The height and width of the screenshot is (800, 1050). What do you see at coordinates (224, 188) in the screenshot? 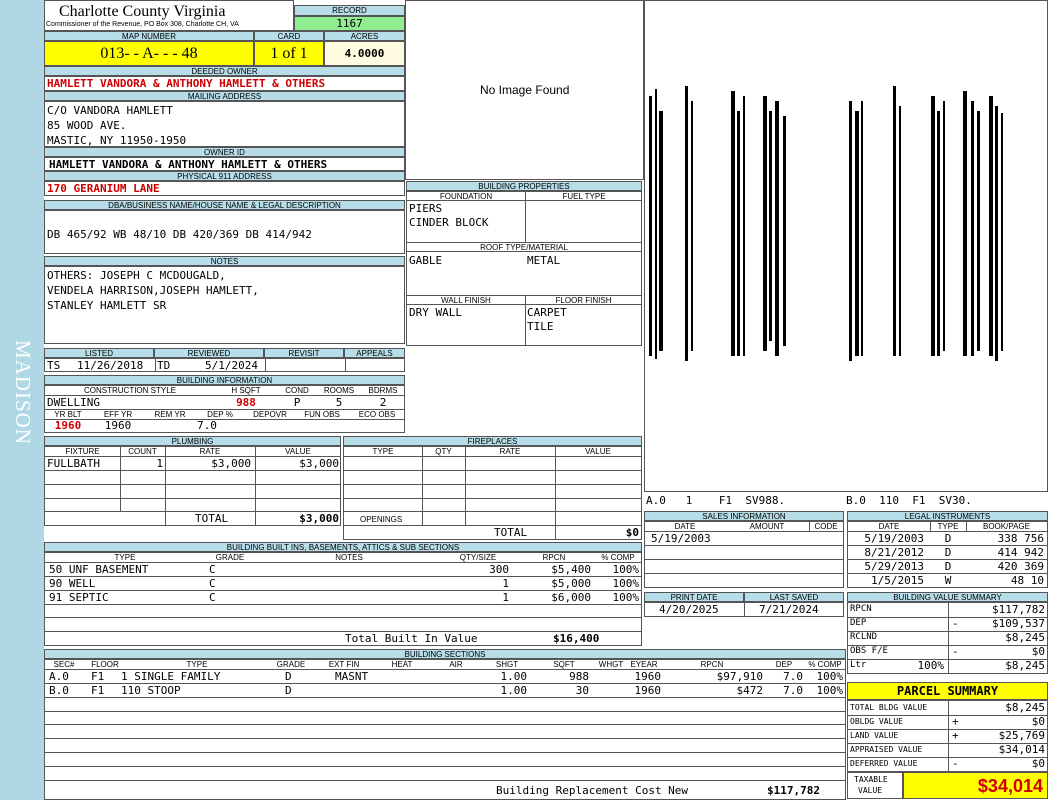
I see `physical-address: 170 GERANIUM LANE` at bounding box center [224, 188].